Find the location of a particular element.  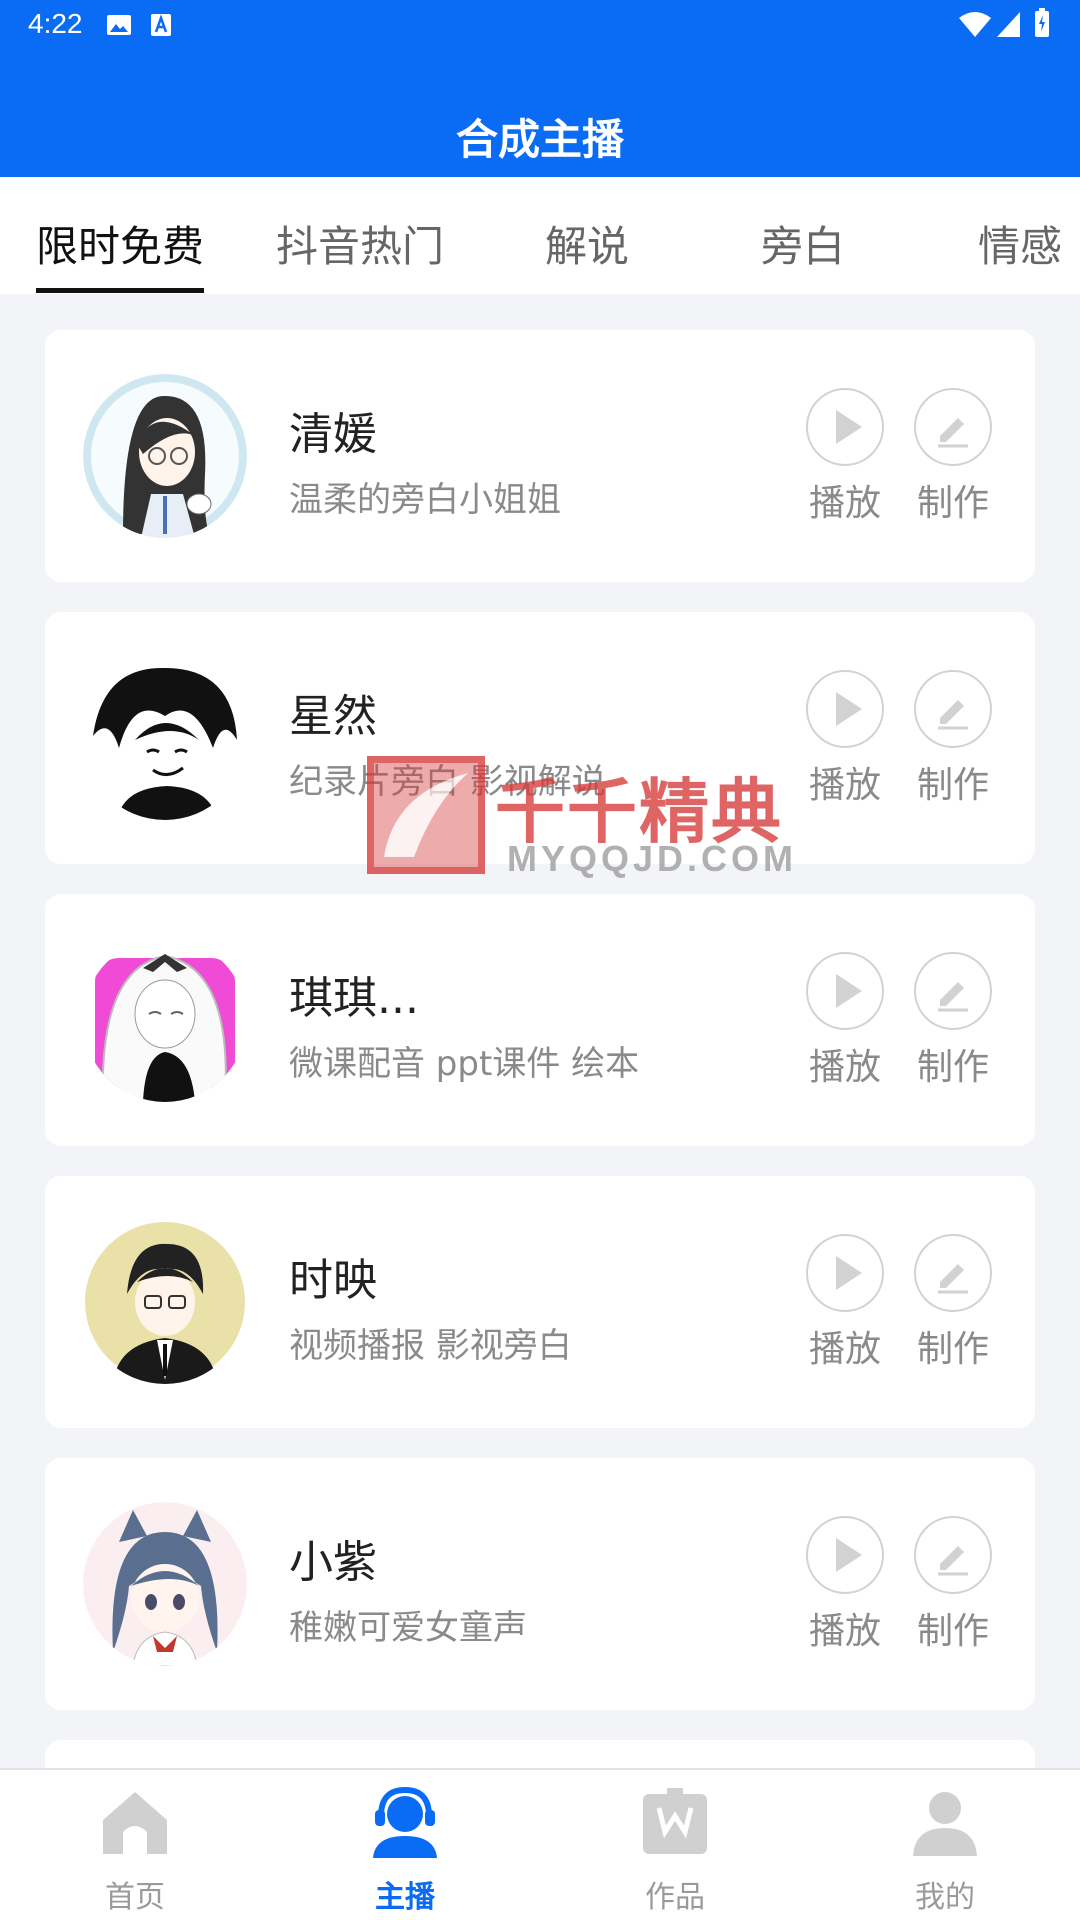

status-bar: 4:22 is located at coordinates (540, 26).